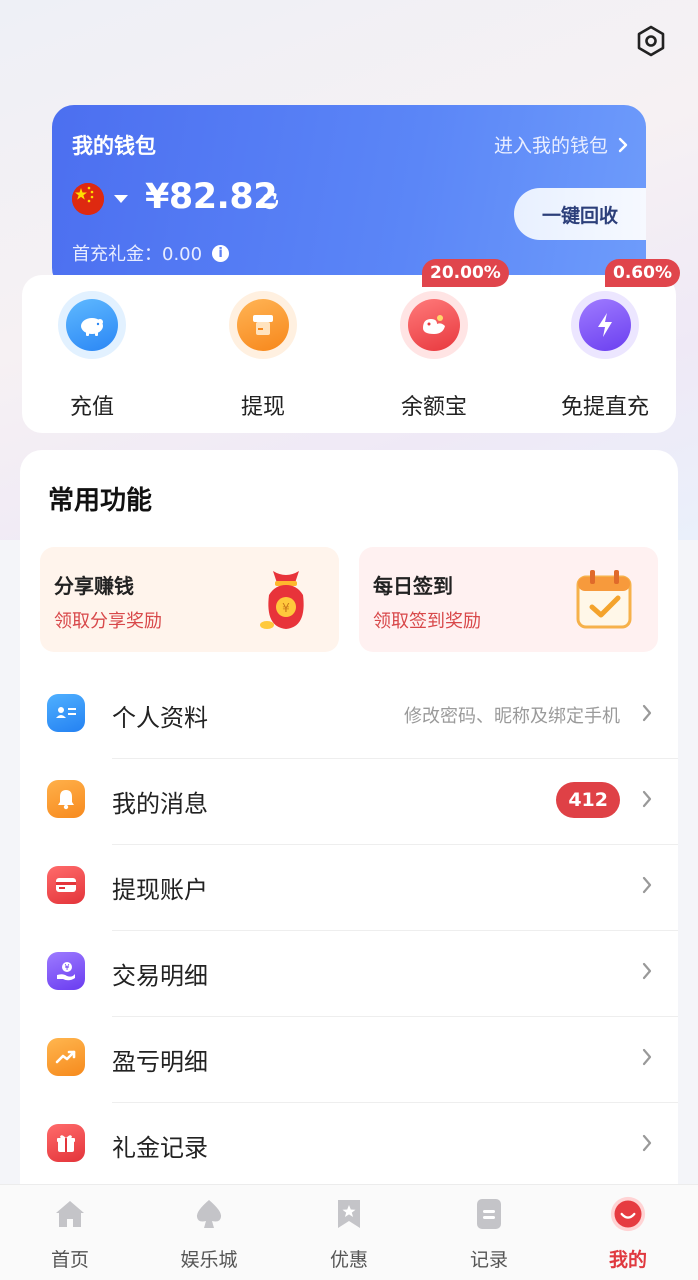  What do you see at coordinates (349, 1059) in the screenshot?
I see `menu-item-profit-loss: 盈亏明细` at bounding box center [349, 1059].